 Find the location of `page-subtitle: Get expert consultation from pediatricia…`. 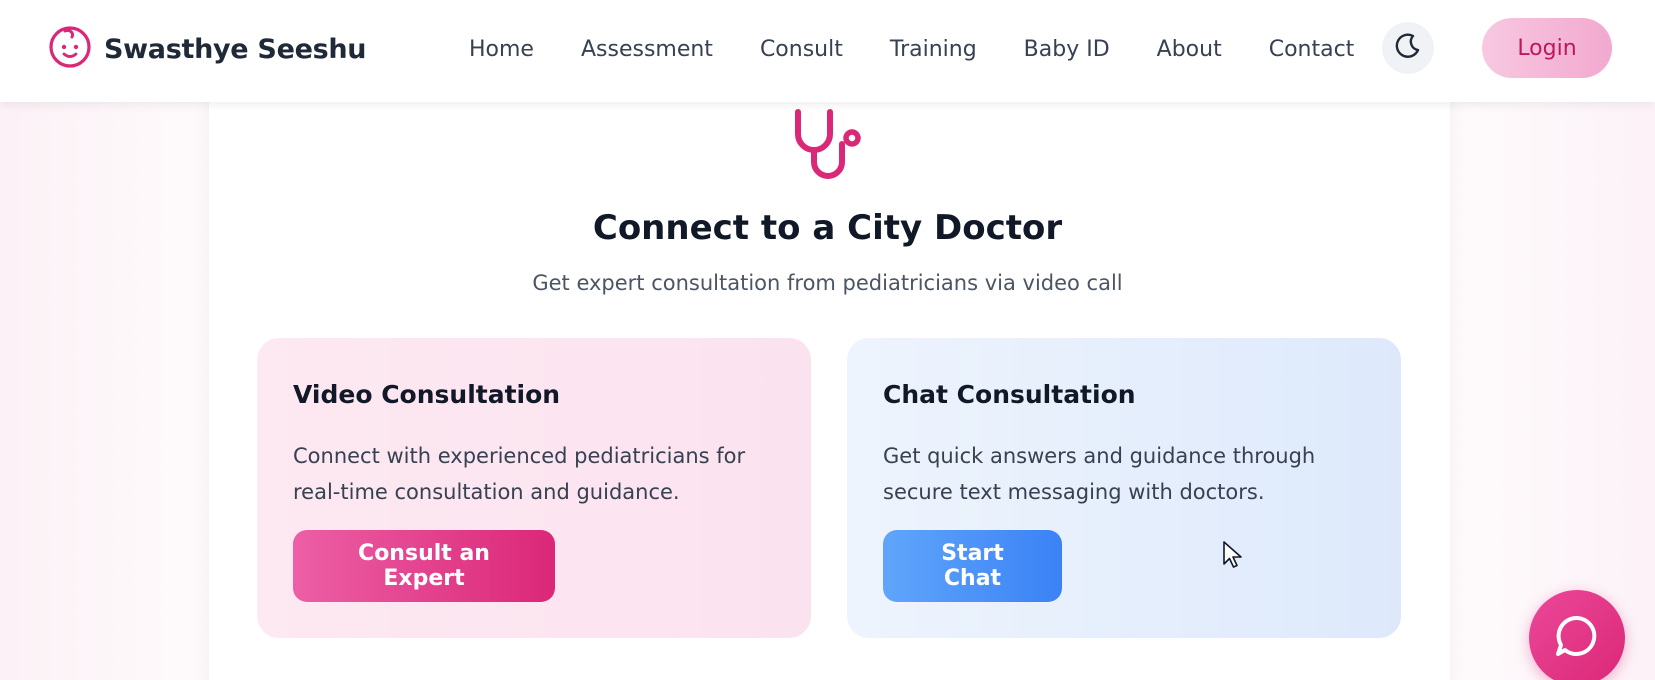

page-subtitle: Get expert consultation from pediatricia… is located at coordinates (827, 283).